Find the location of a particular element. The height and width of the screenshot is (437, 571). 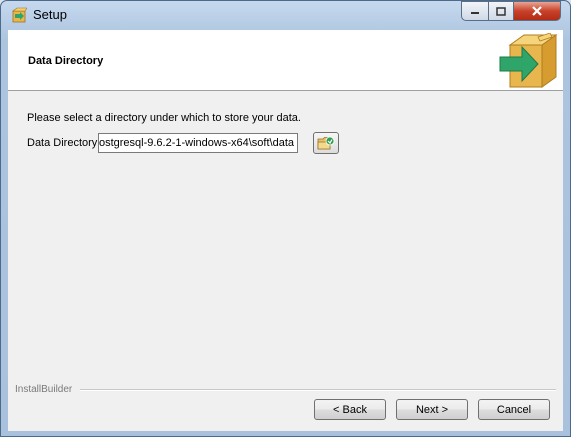

installer-box-icon is located at coordinates (19, 15).